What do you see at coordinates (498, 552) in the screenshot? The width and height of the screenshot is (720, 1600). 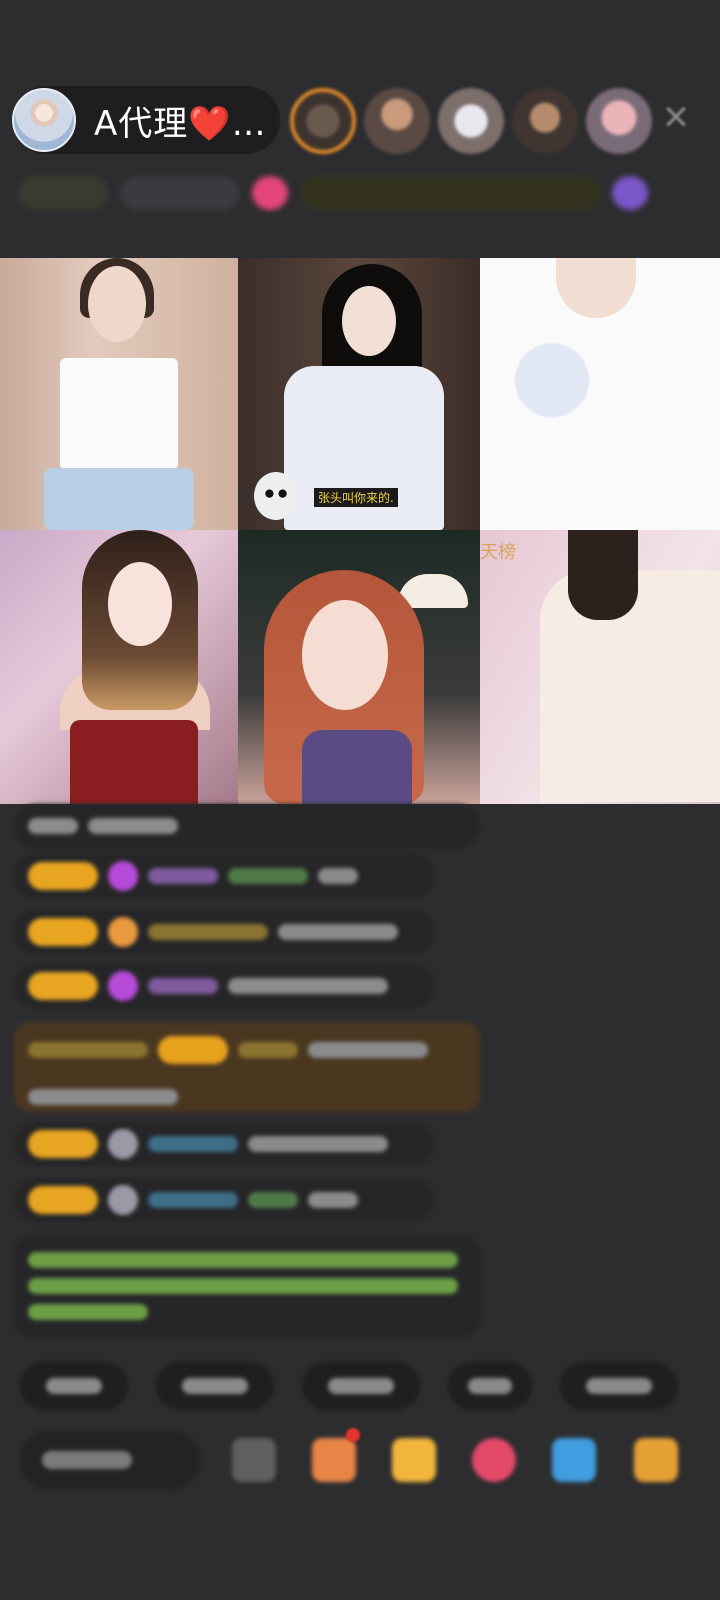 I see `rank-badge: 天榜` at bounding box center [498, 552].